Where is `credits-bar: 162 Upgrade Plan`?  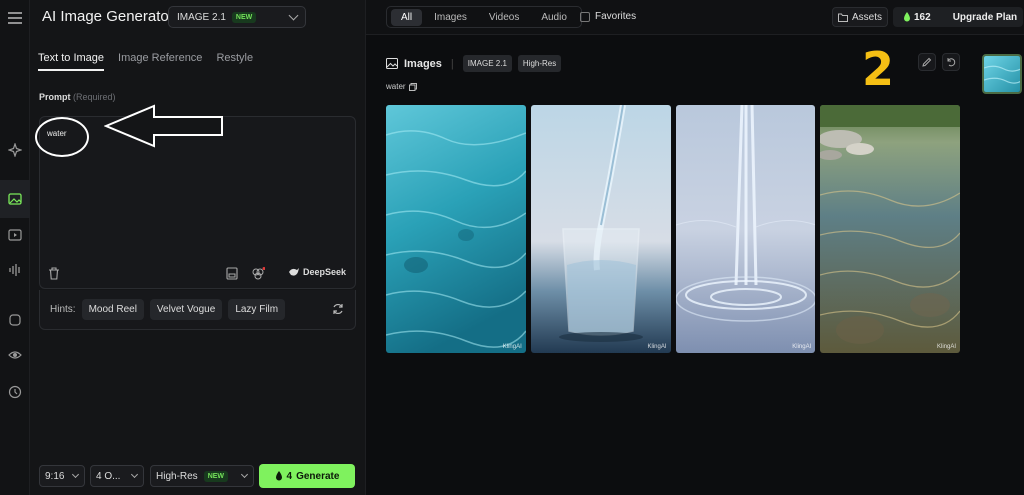
credits-bar: 162 Upgrade Plan is located at coordinates (958, 17).